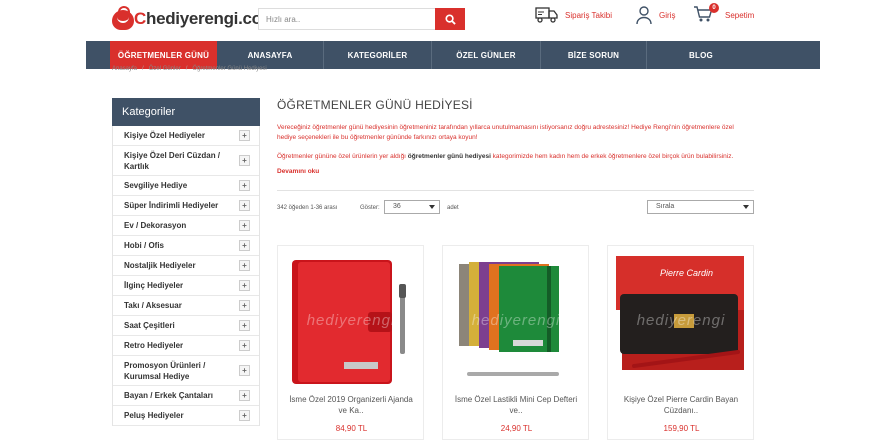 The width and height of the screenshot is (880, 440). What do you see at coordinates (186, 112) in the screenshot?
I see `sidebar-heading: Kategoriler` at bounding box center [186, 112].